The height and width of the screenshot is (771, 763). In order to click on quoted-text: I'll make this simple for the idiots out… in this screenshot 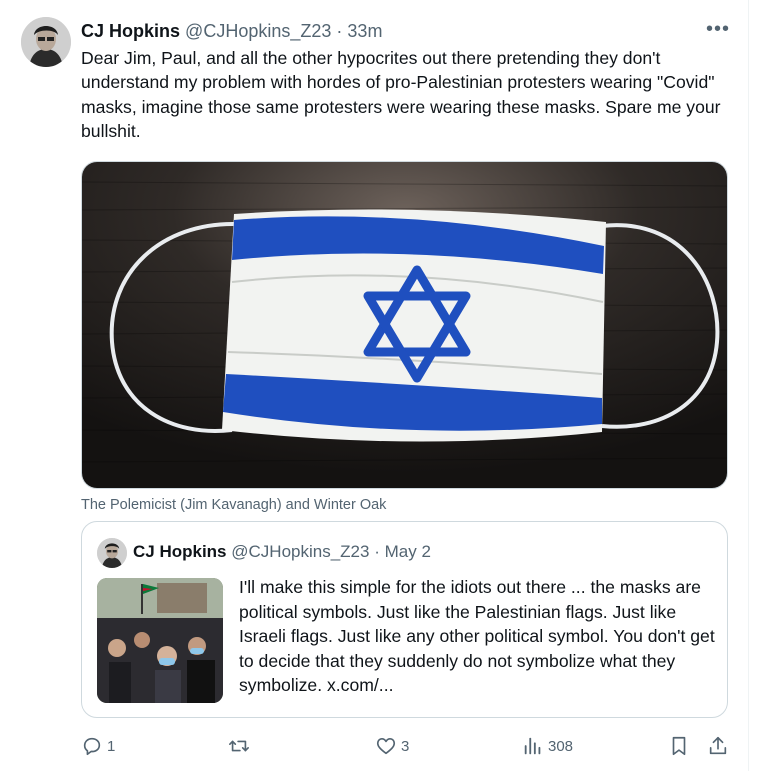, I will do `click(477, 636)`.